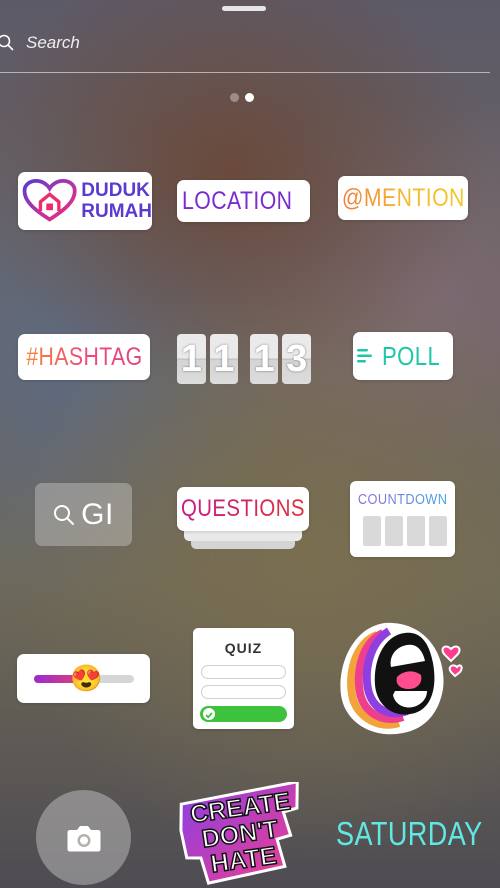  I want to click on page-dot, so click(234, 97).